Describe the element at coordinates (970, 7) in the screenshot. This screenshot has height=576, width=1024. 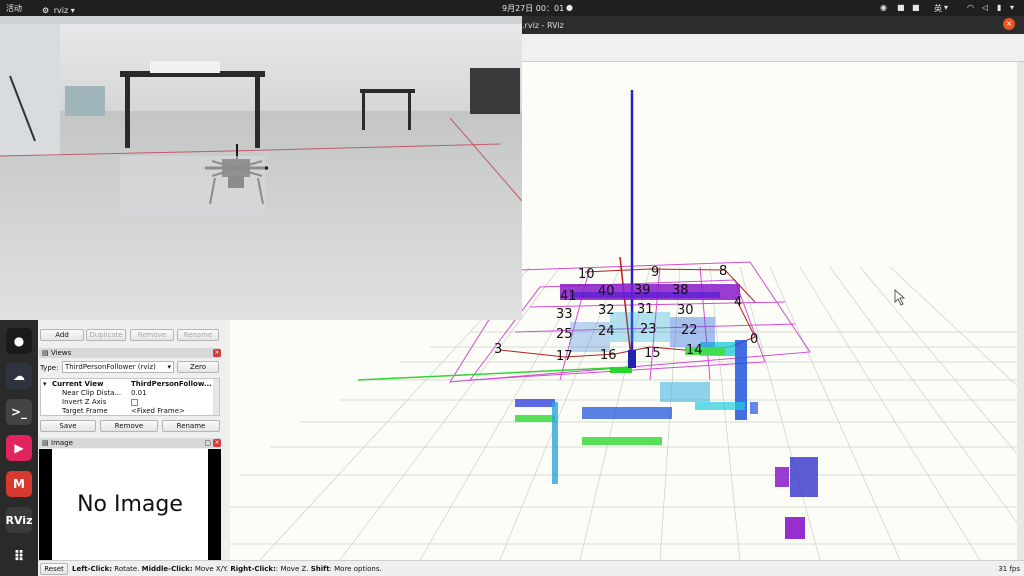
I see `network-icon: ◠` at that location.